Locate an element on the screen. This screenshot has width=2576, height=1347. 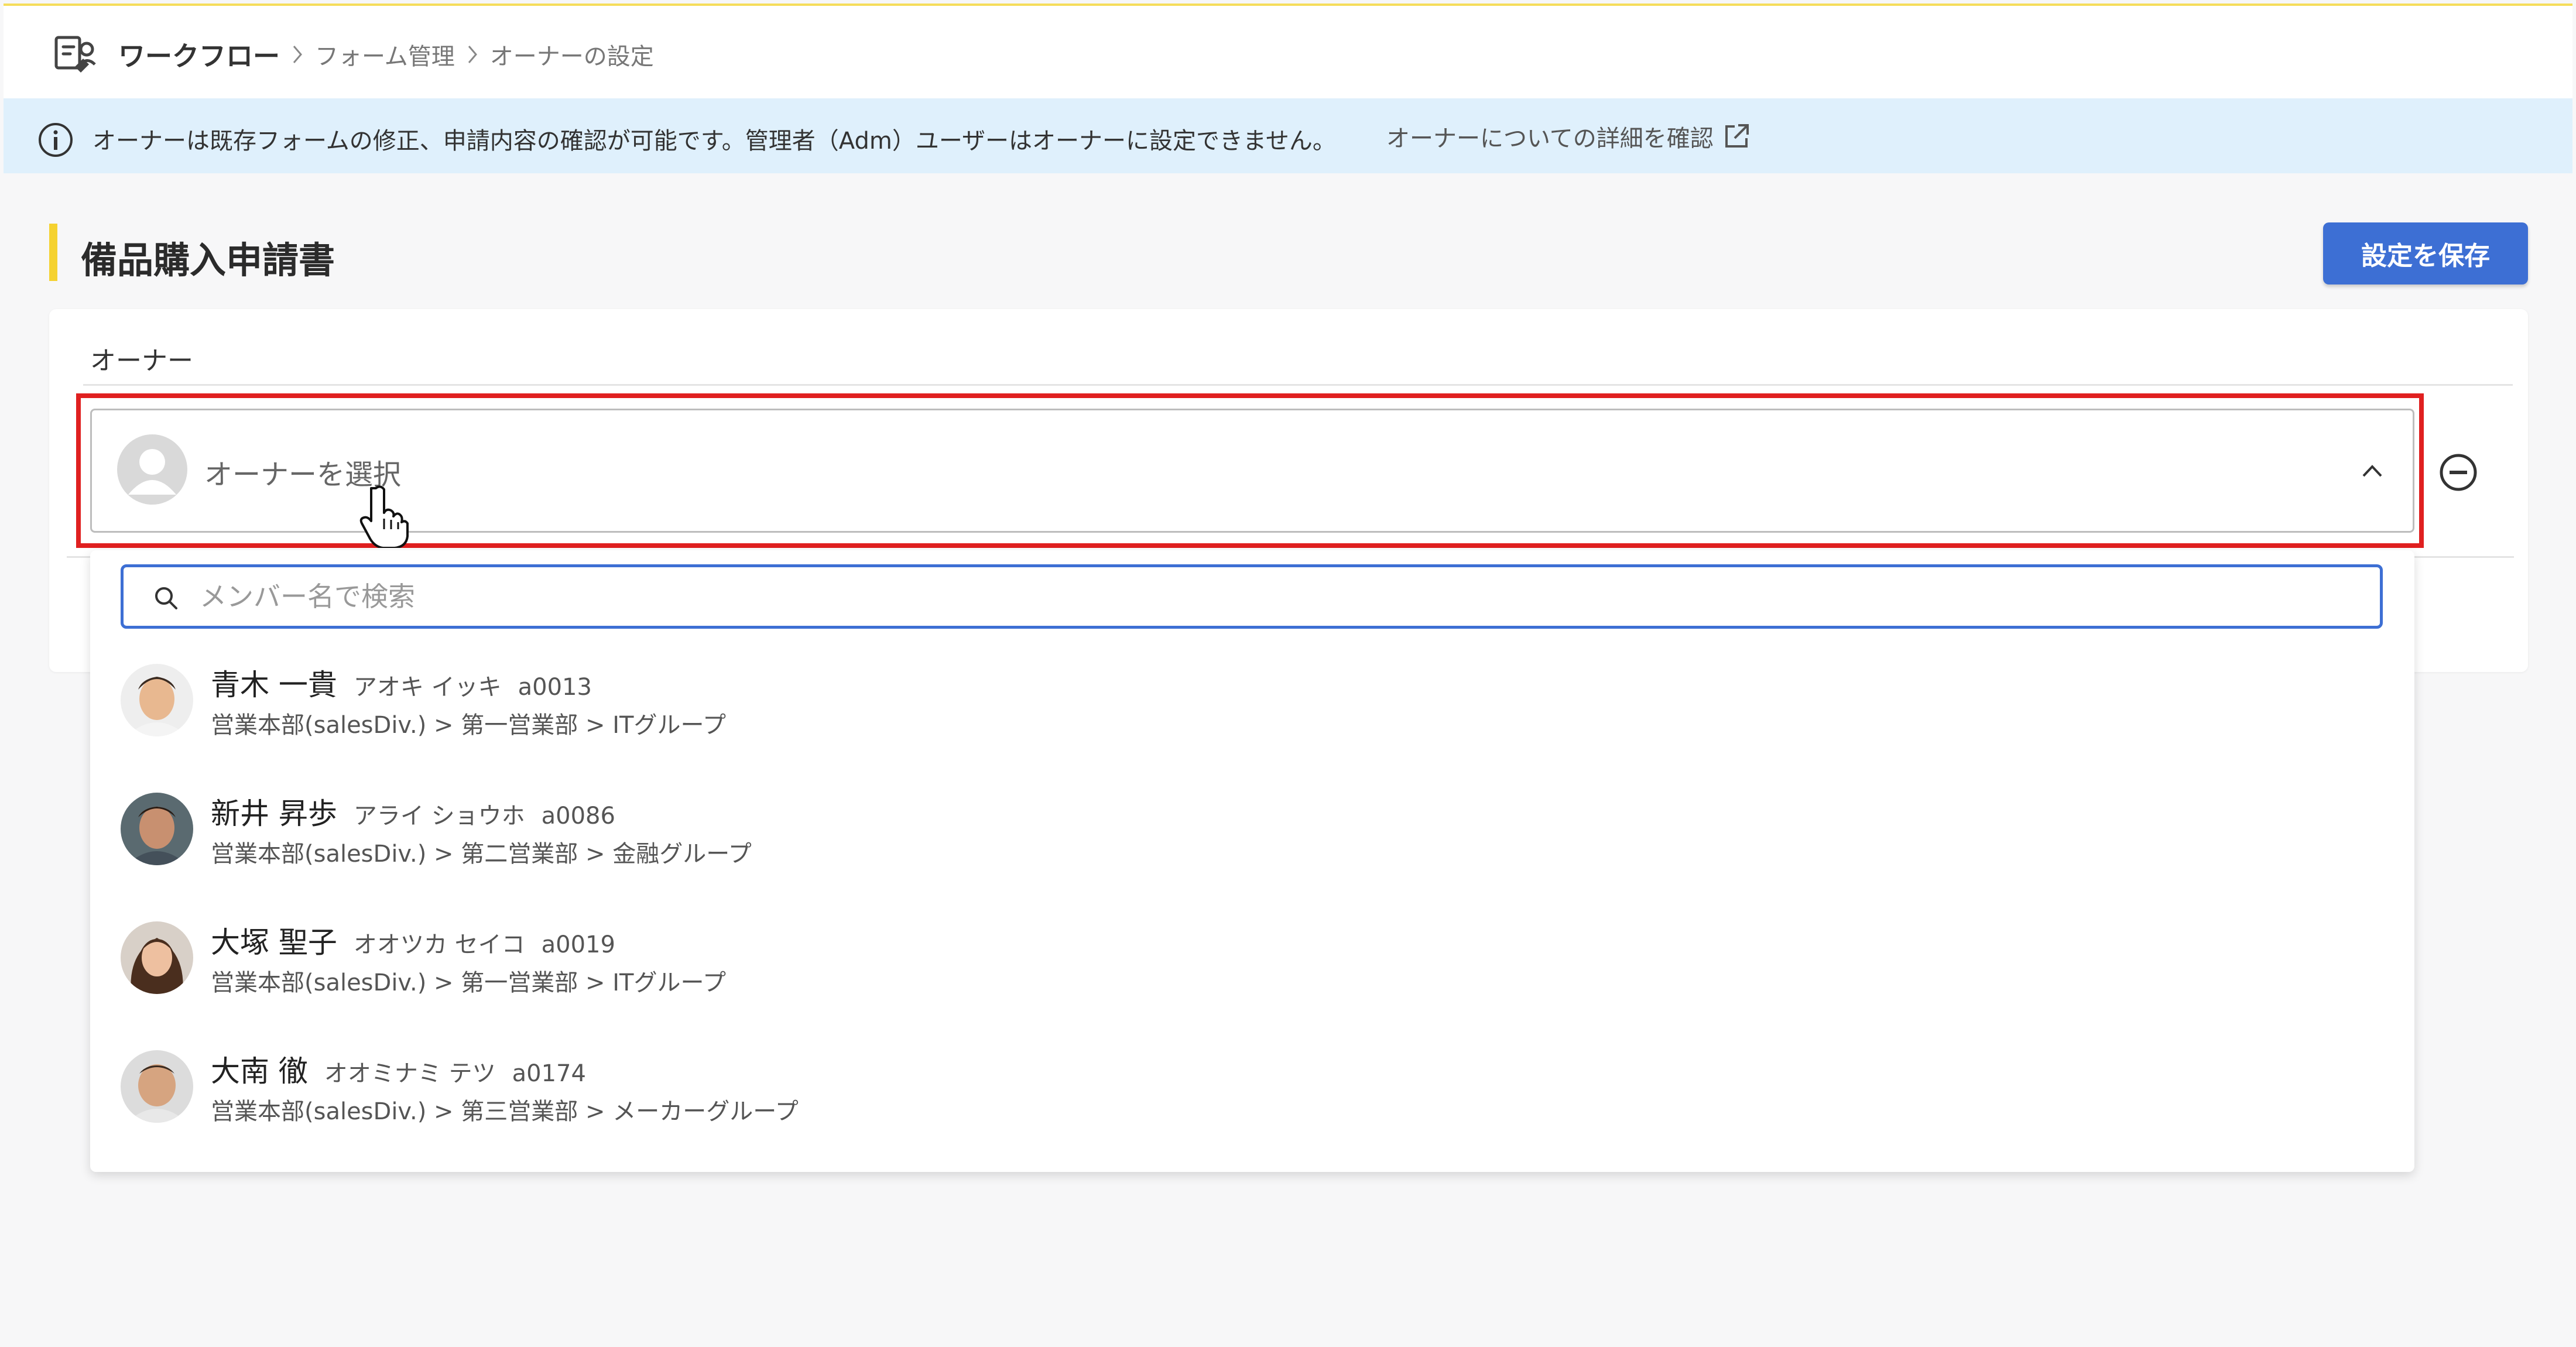
member-kana: アオキ イッキ is located at coordinates (427, 687).